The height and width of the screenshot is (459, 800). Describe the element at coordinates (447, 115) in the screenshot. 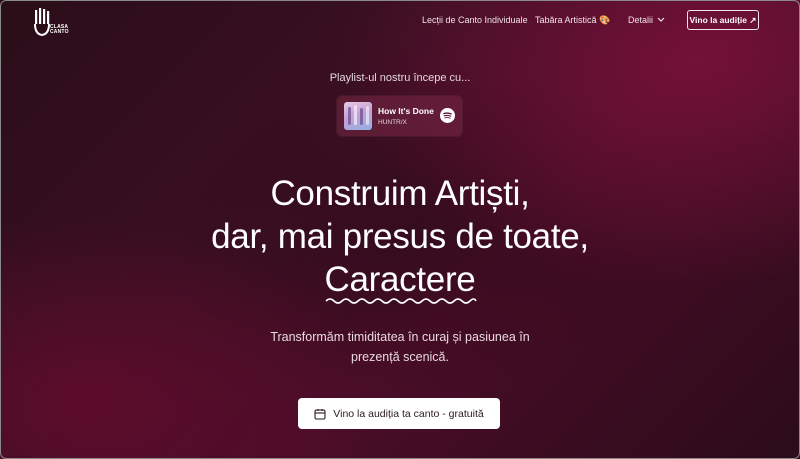

I see `spotify-icon` at that location.